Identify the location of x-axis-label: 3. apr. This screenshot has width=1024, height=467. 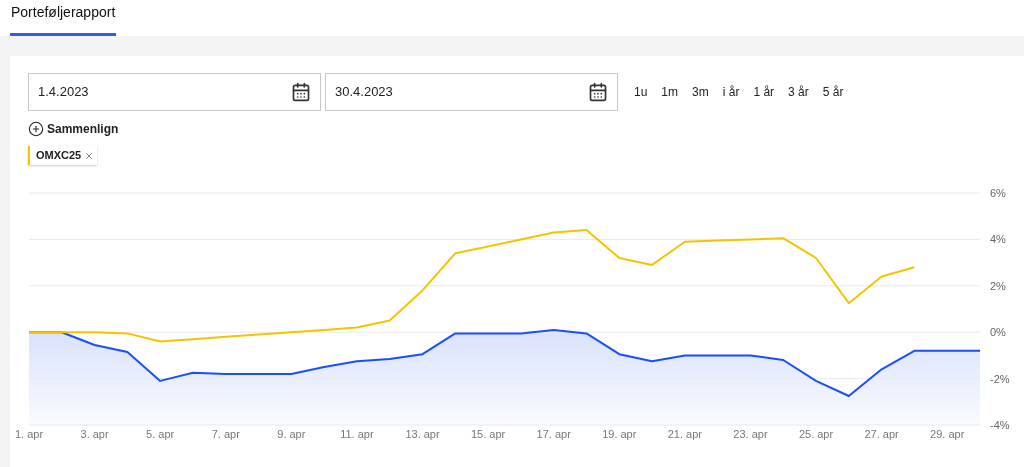
(94, 434).